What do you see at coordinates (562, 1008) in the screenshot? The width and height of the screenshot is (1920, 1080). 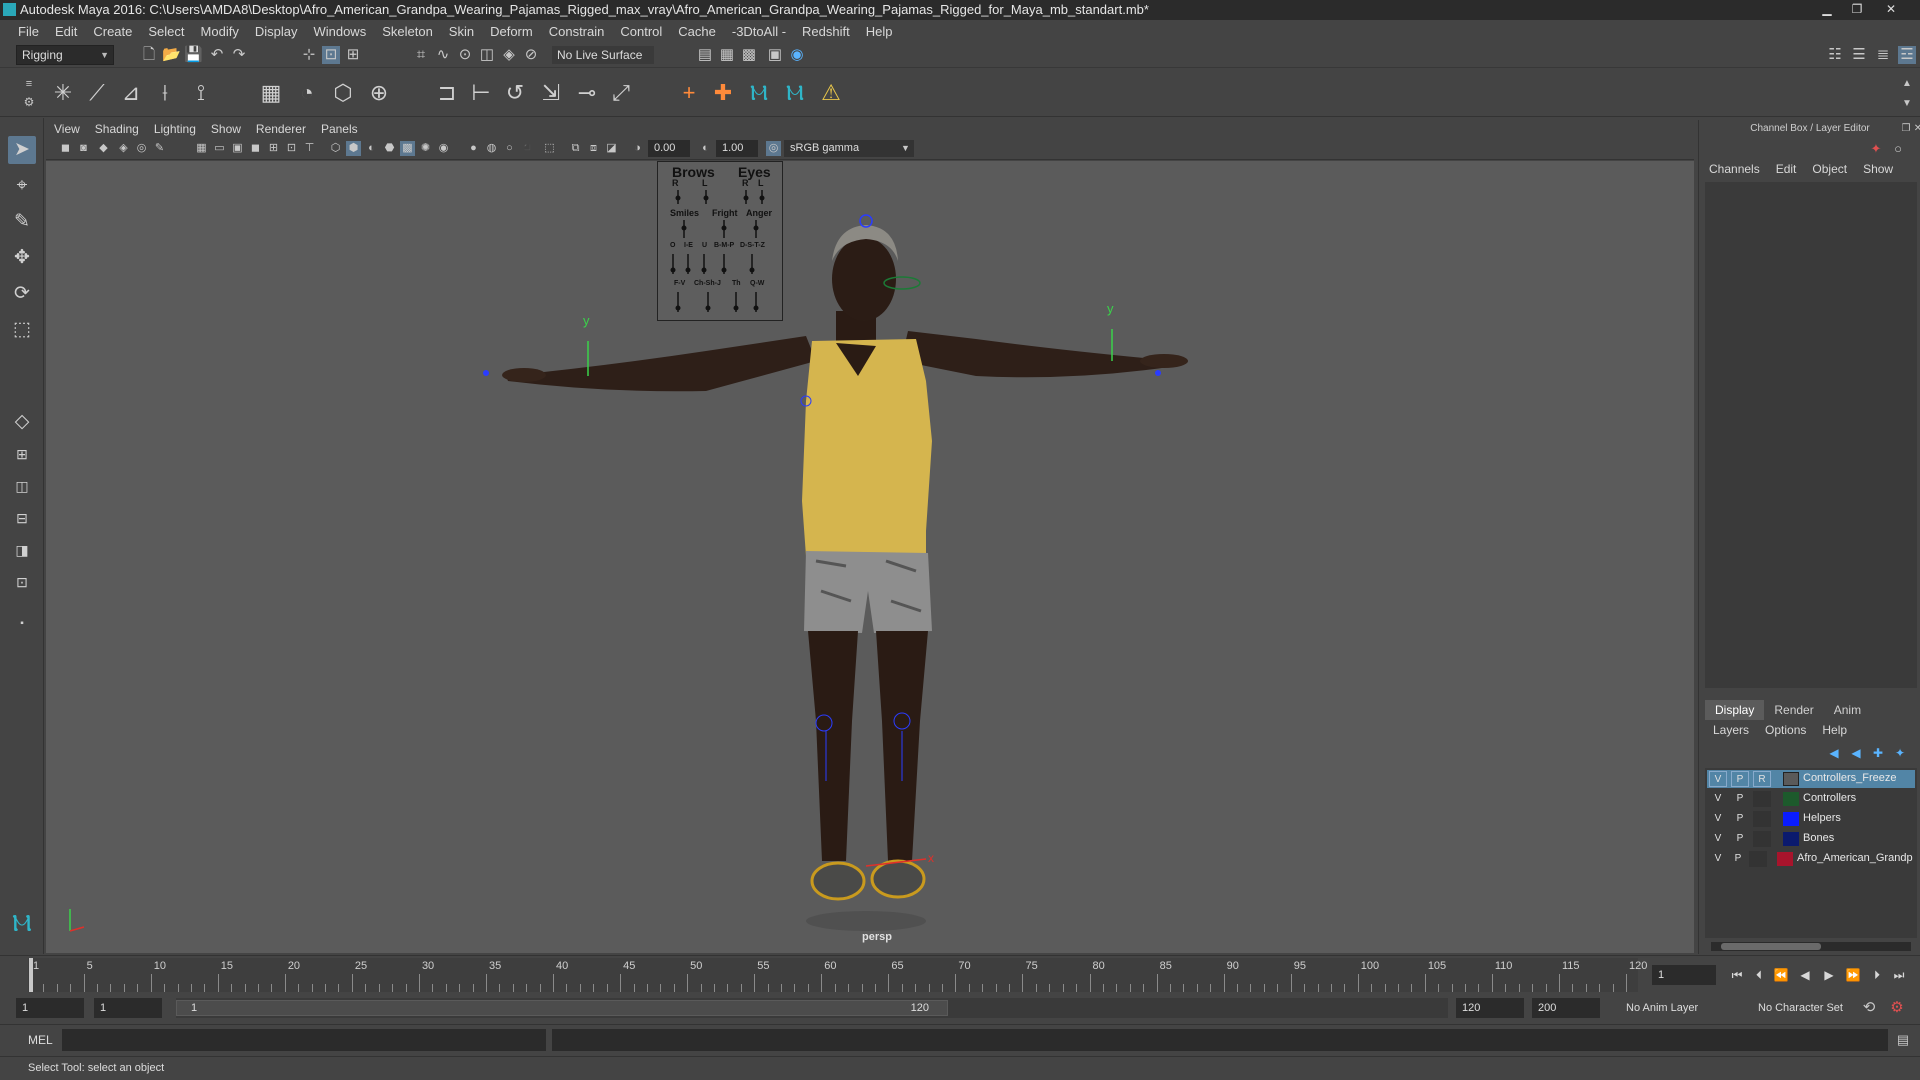 I see `range-slider-handle: 1 120` at bounding box center [562, 1008].